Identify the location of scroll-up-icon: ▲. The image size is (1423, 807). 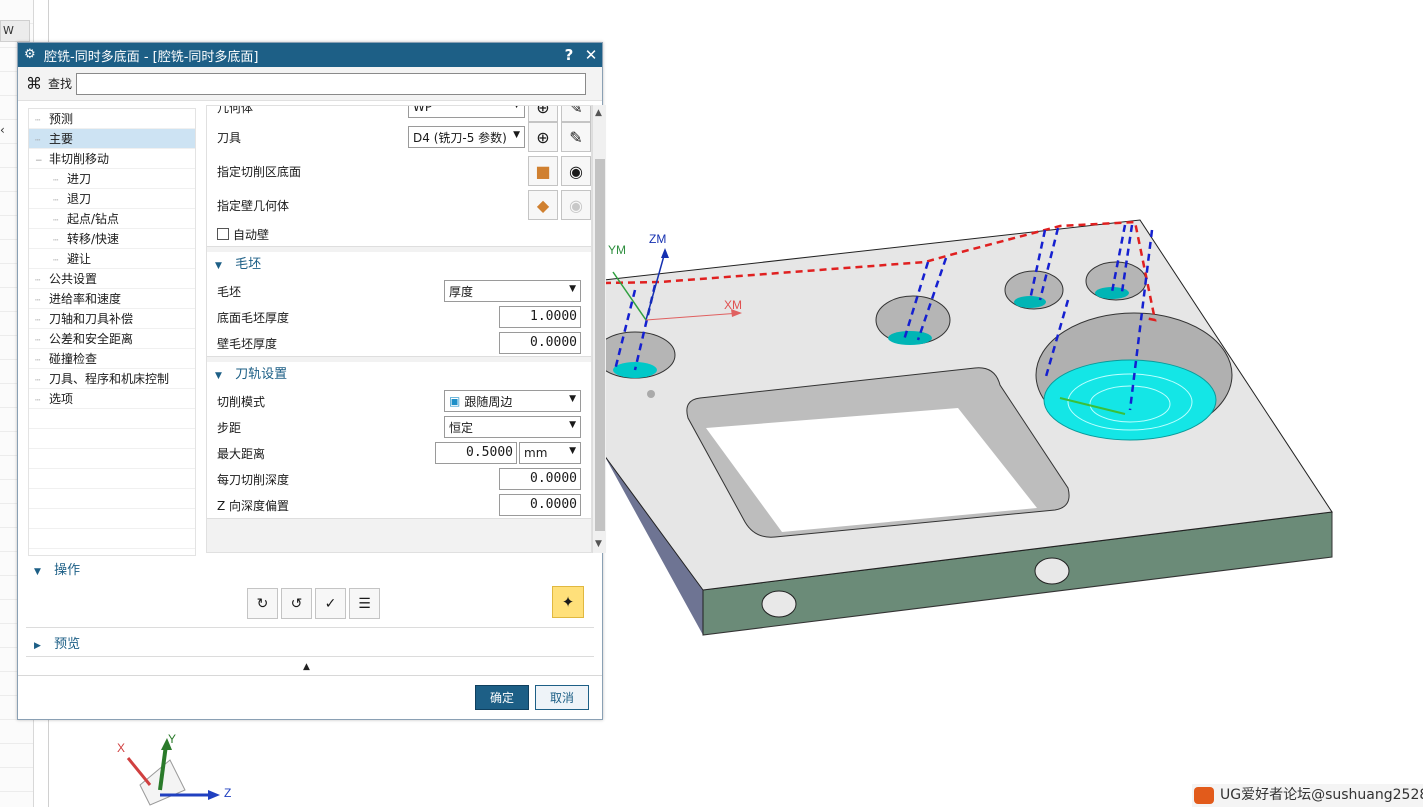
(598, 113).